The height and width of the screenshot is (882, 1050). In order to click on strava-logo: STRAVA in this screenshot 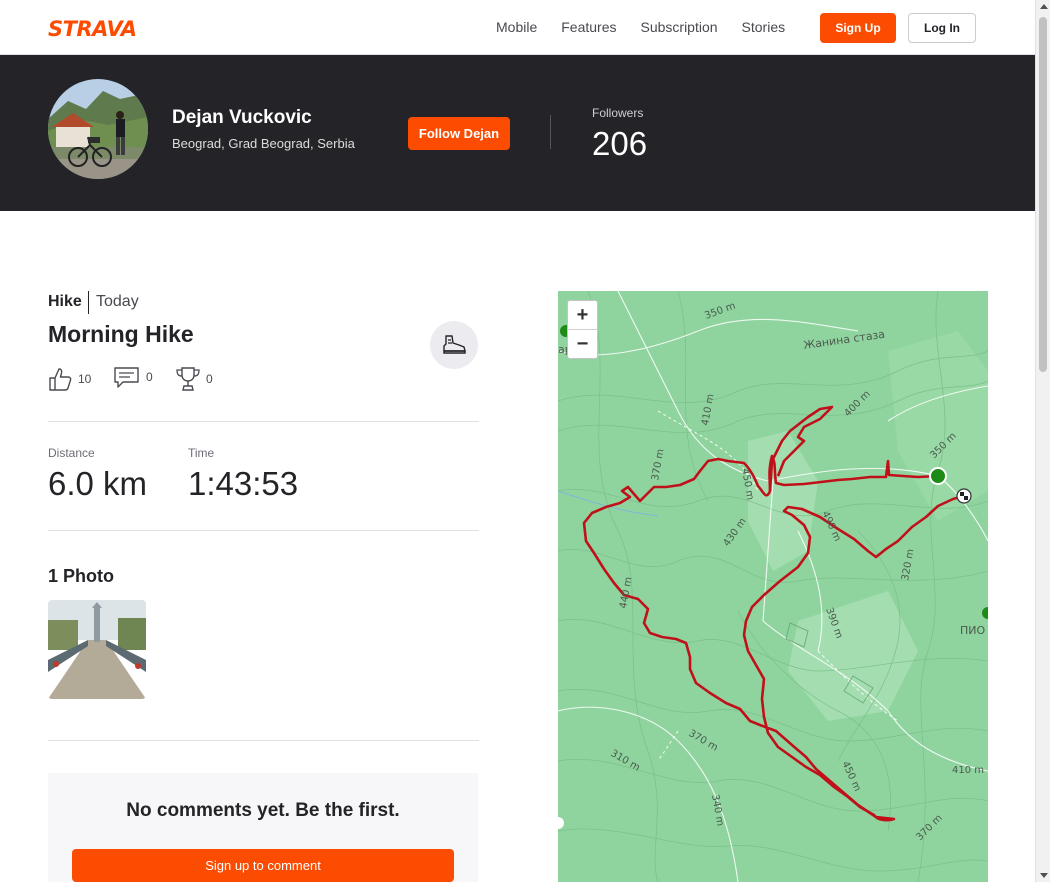, I will do `click(92, 29)`.